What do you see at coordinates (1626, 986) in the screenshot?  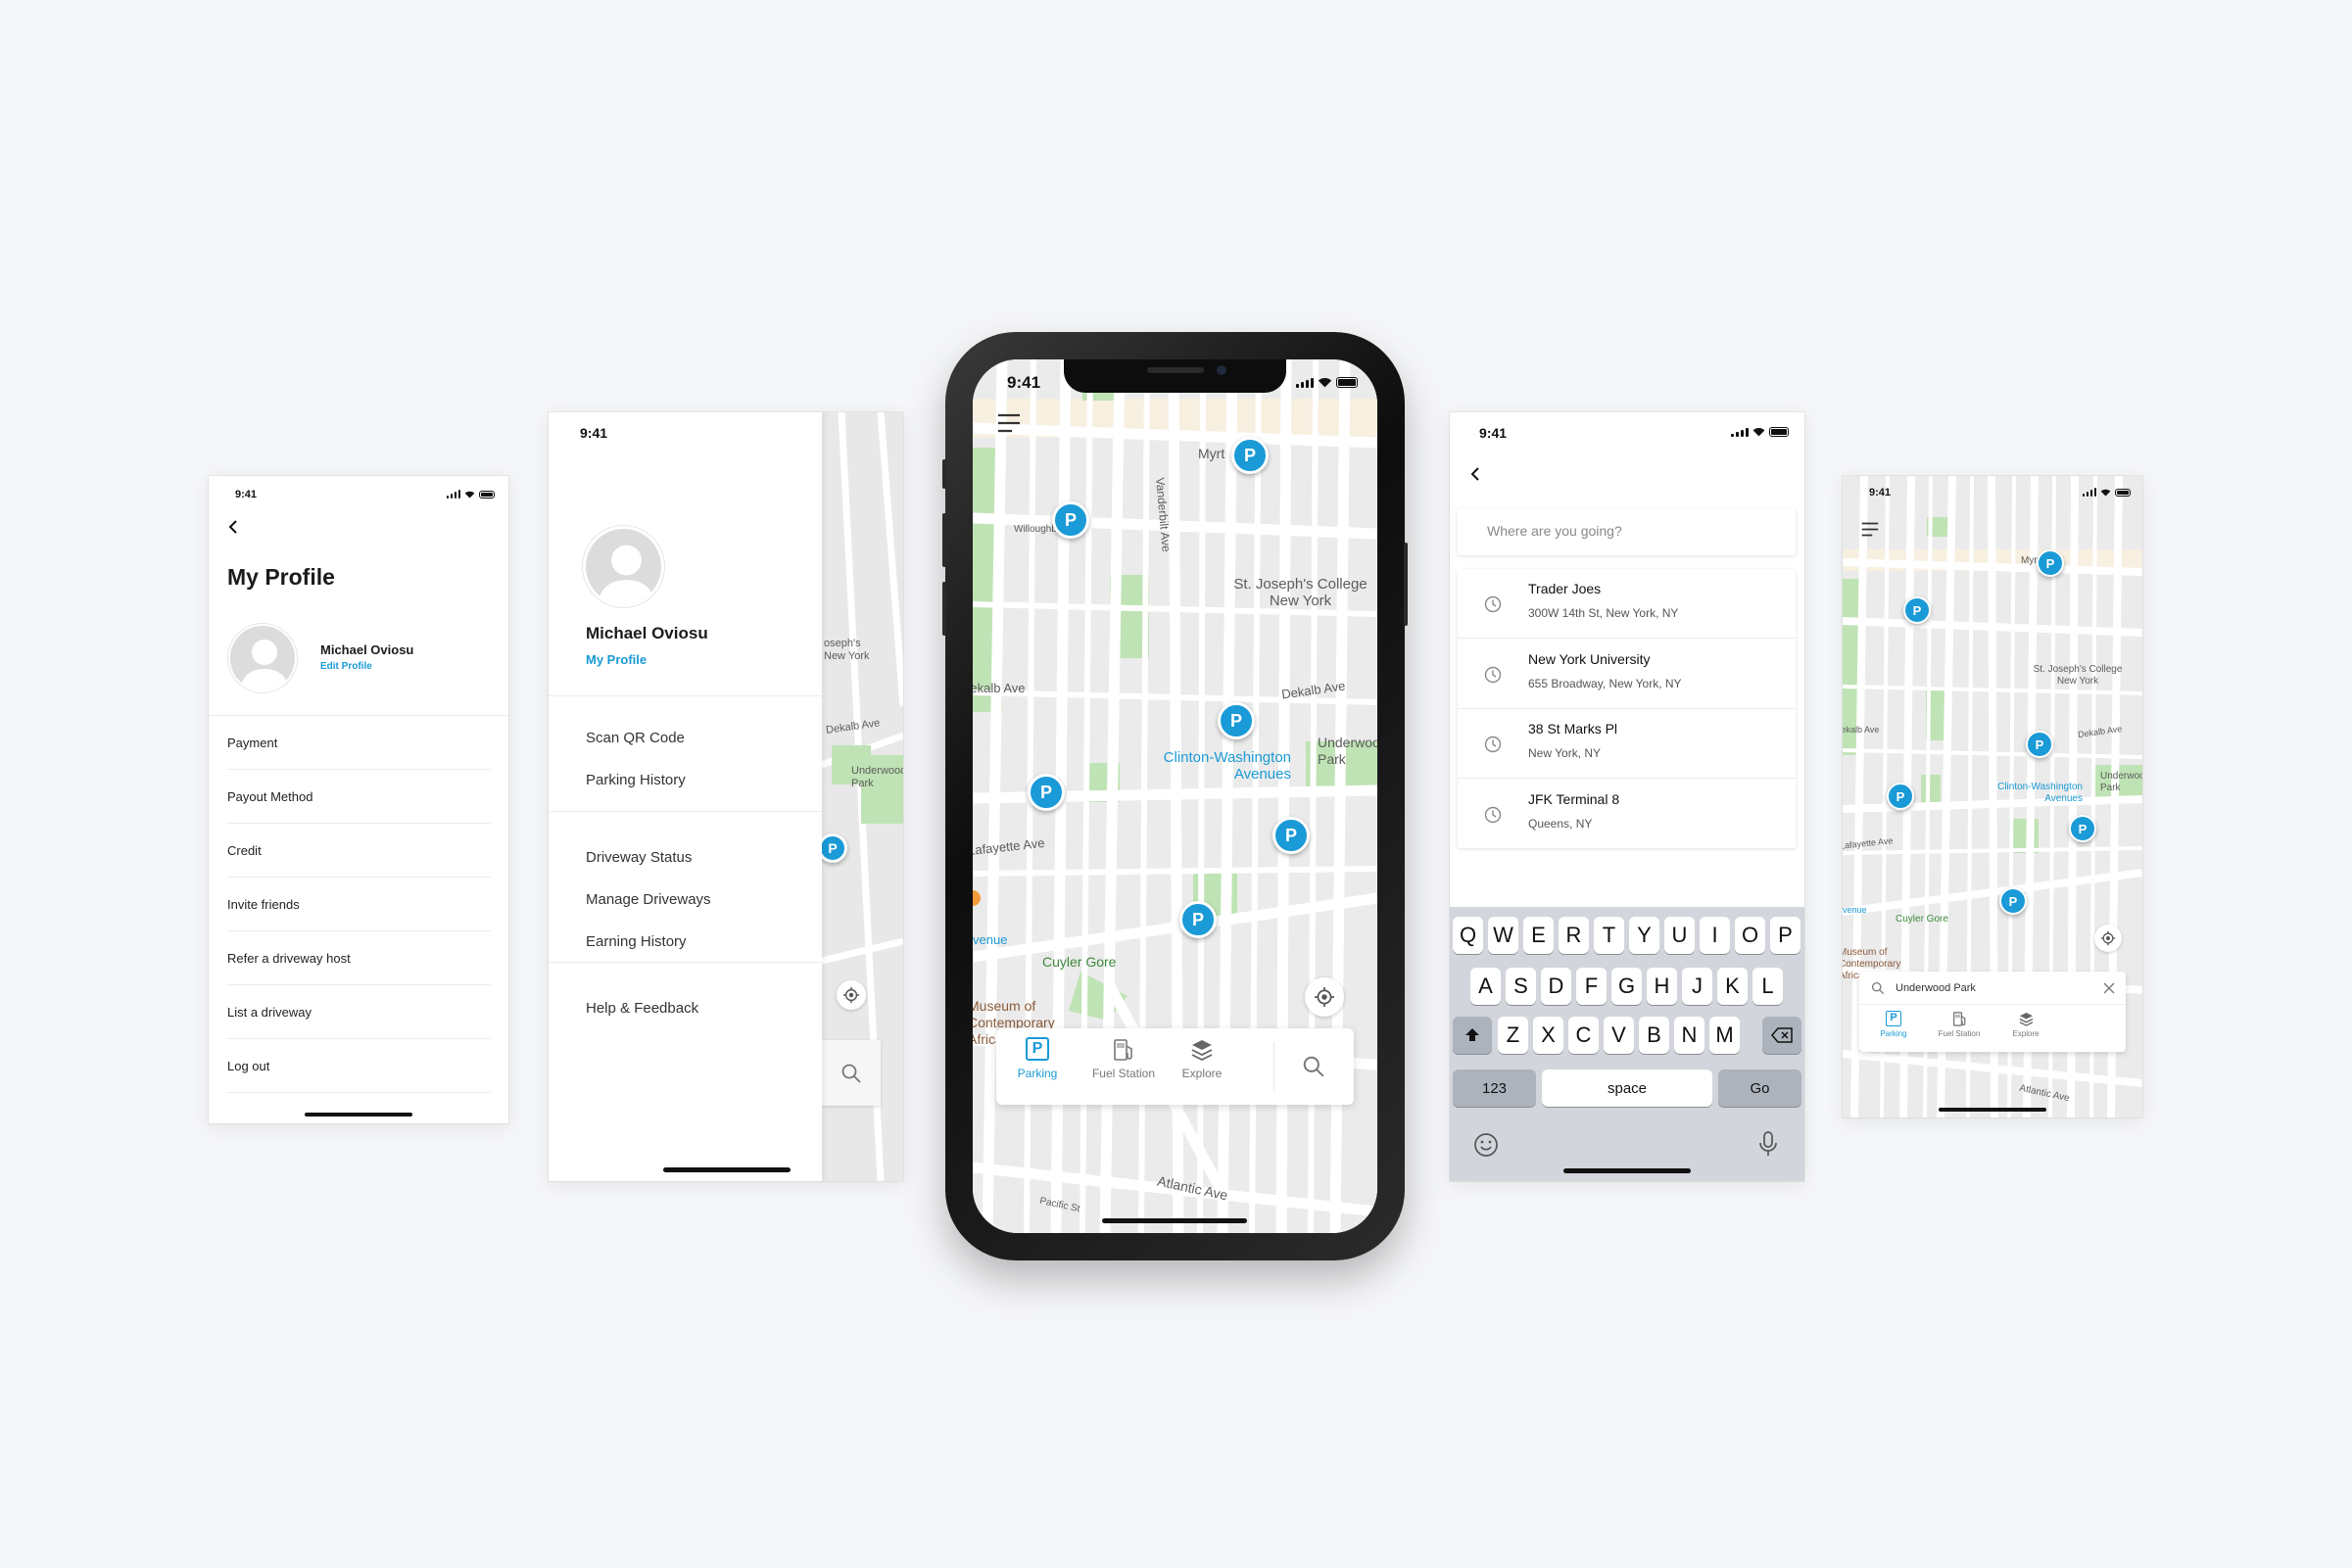 I see `keyboard-key: G` at bounding box center [1626, 986].